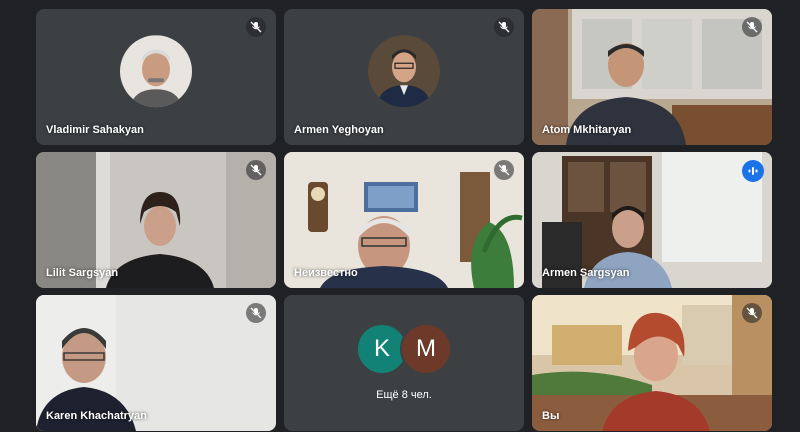 Image resolution: width=800 pixels, height=432 pixels. Describe the element at coordinates (426, 349) in the screenshot. I see `avatar-m: M` at that location.